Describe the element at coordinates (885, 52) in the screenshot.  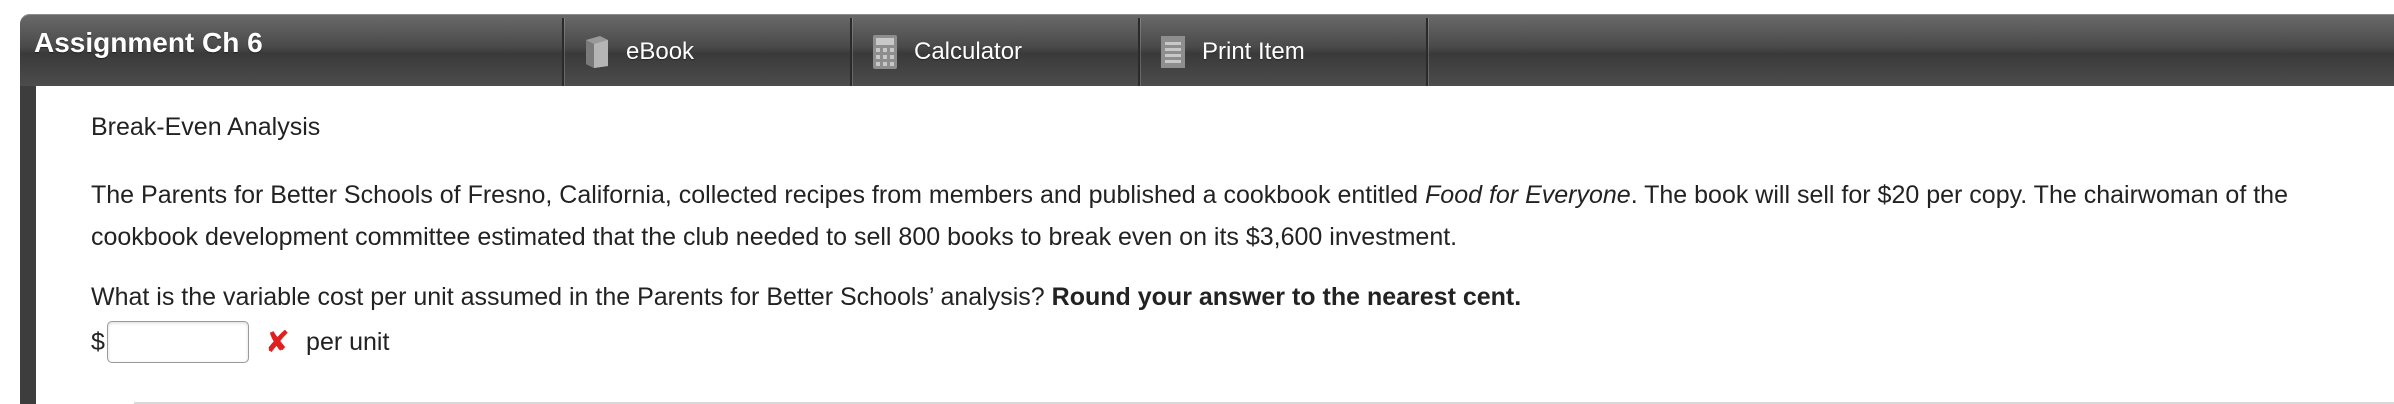
I see `calculator-icon` at that location.